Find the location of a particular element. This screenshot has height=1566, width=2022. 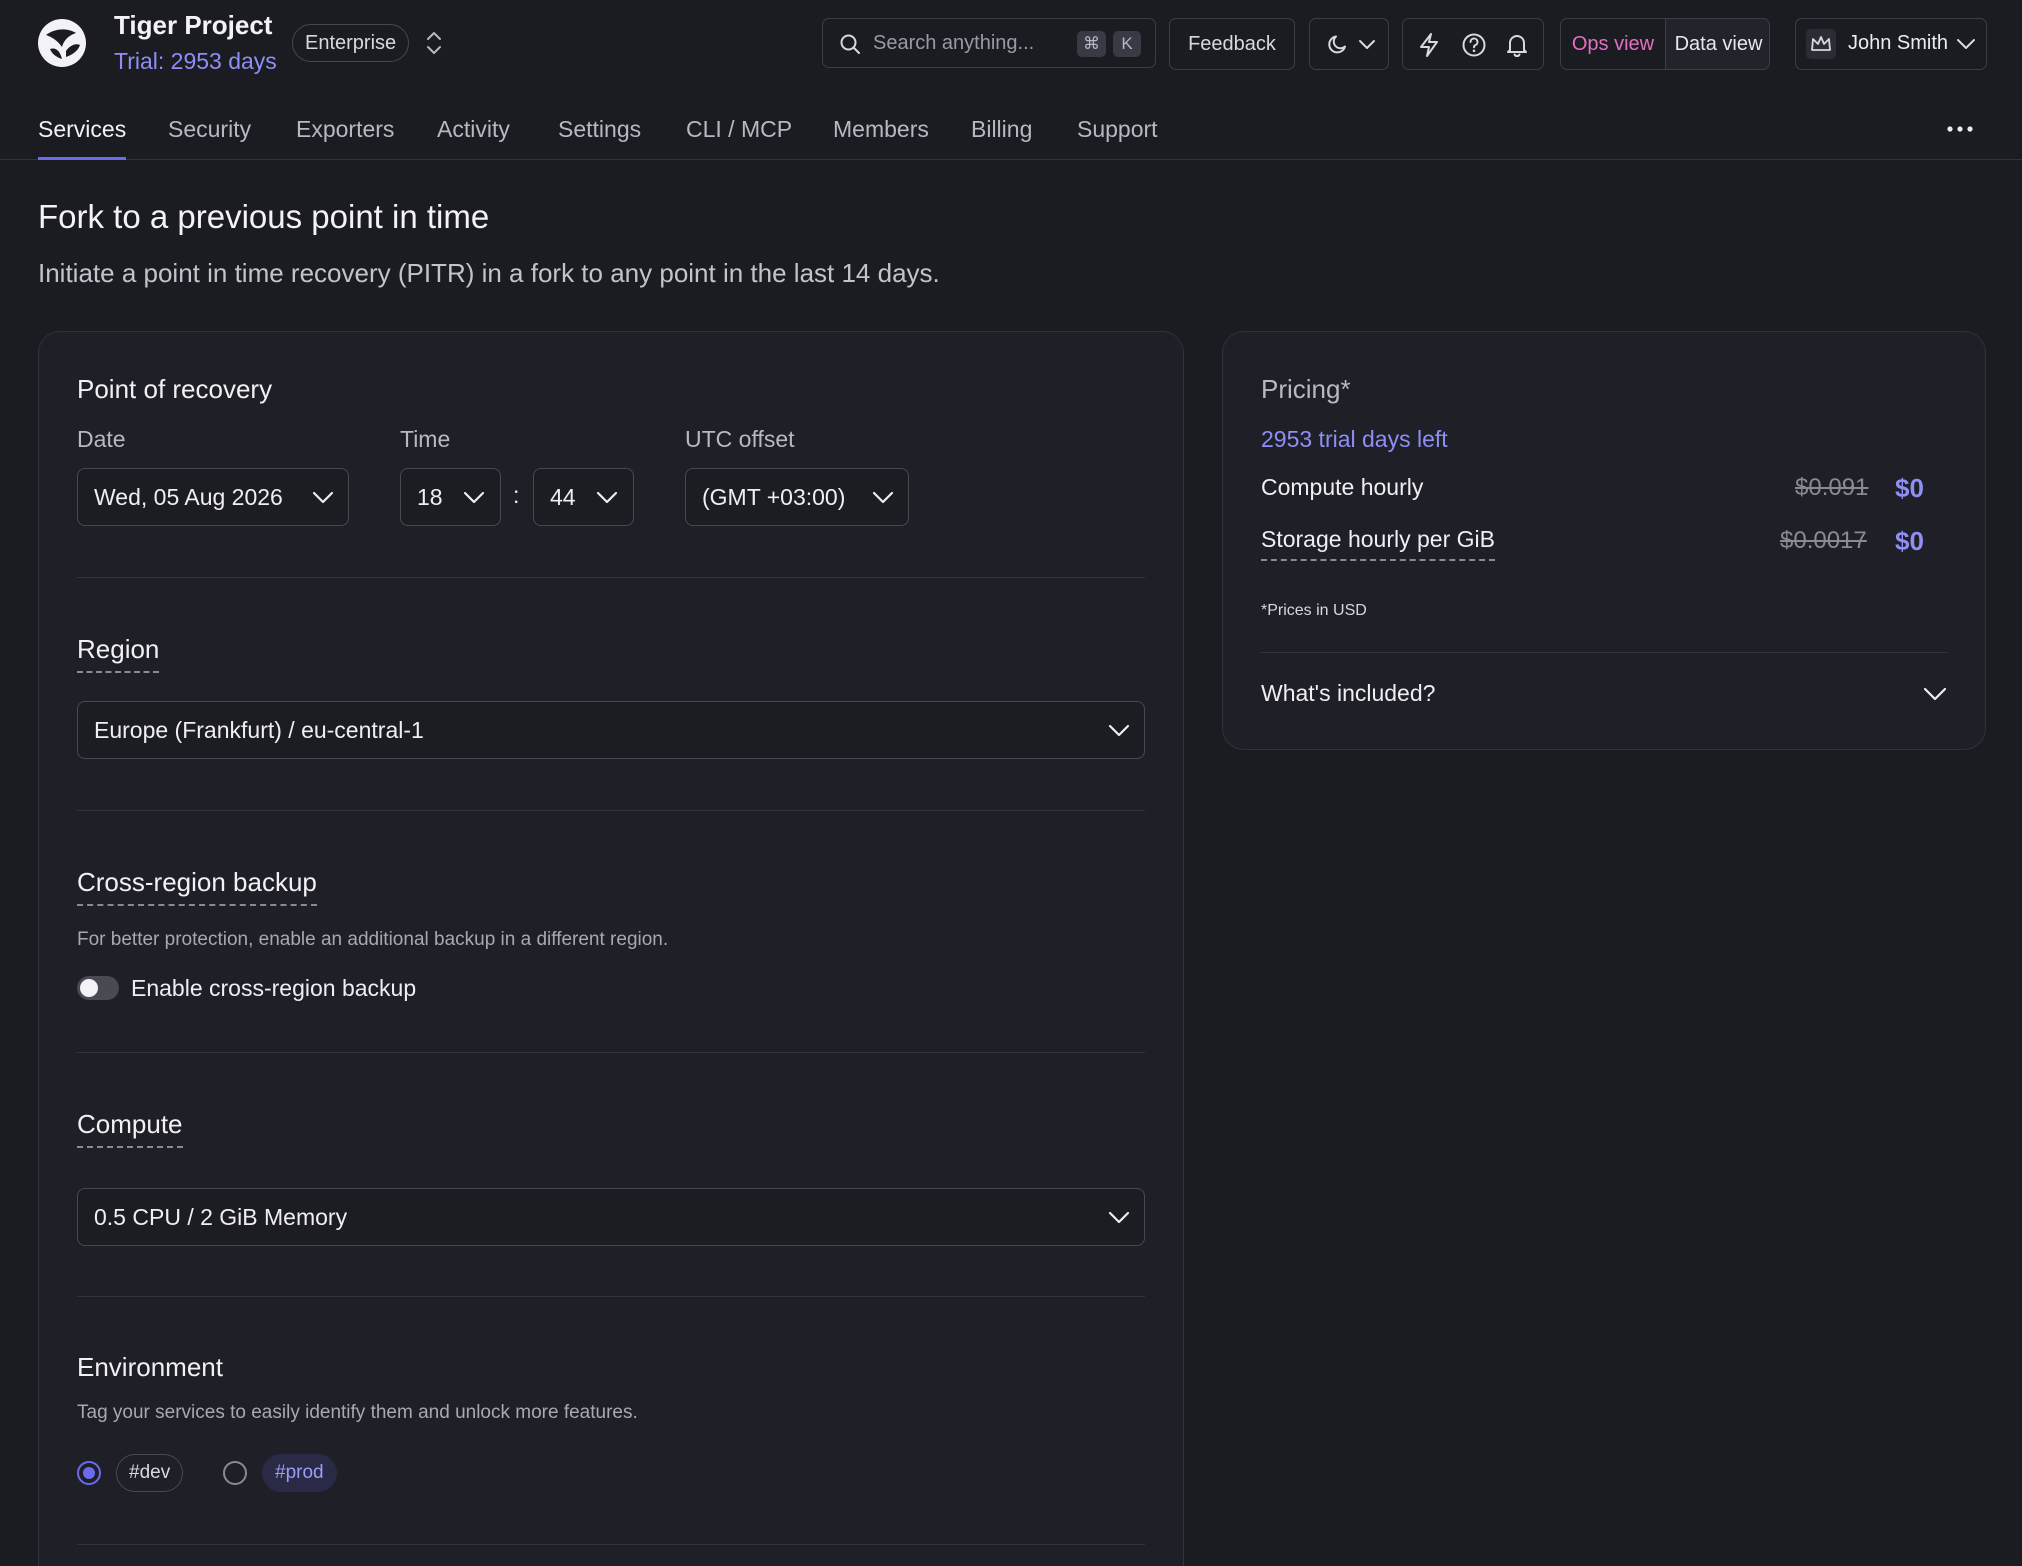

tiger-logo-icon is located at coordinates (62, 43).